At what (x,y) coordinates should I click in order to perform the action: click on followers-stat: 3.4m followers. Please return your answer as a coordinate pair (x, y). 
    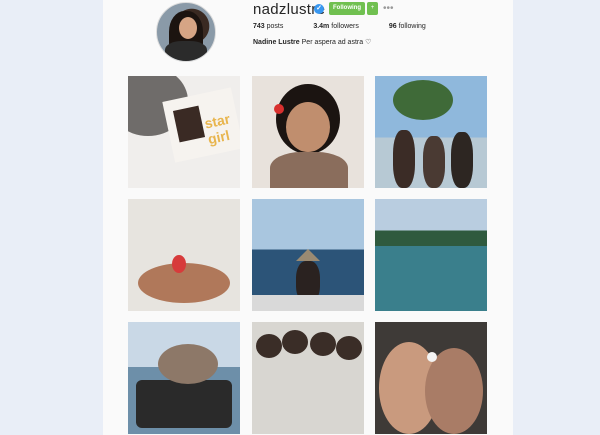
    Looking at the image, I should click on (343, 26).